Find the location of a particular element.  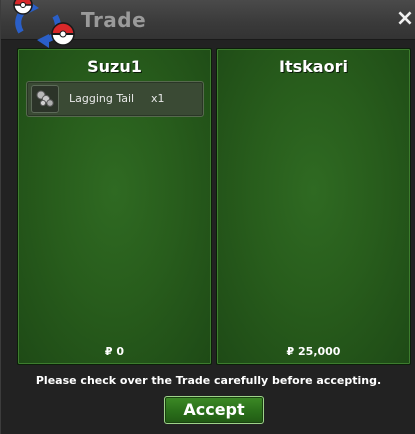

pokeball-swap-icon is located at coordinates (44, 24).